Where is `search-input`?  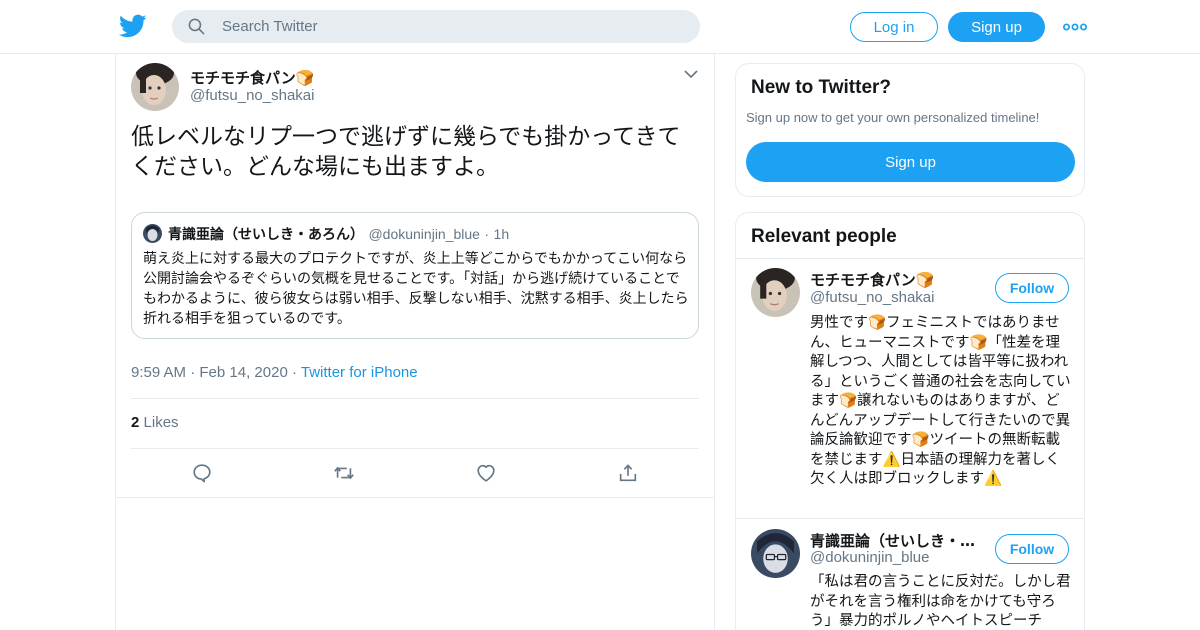
search-input is located at coordinates (452, 26).